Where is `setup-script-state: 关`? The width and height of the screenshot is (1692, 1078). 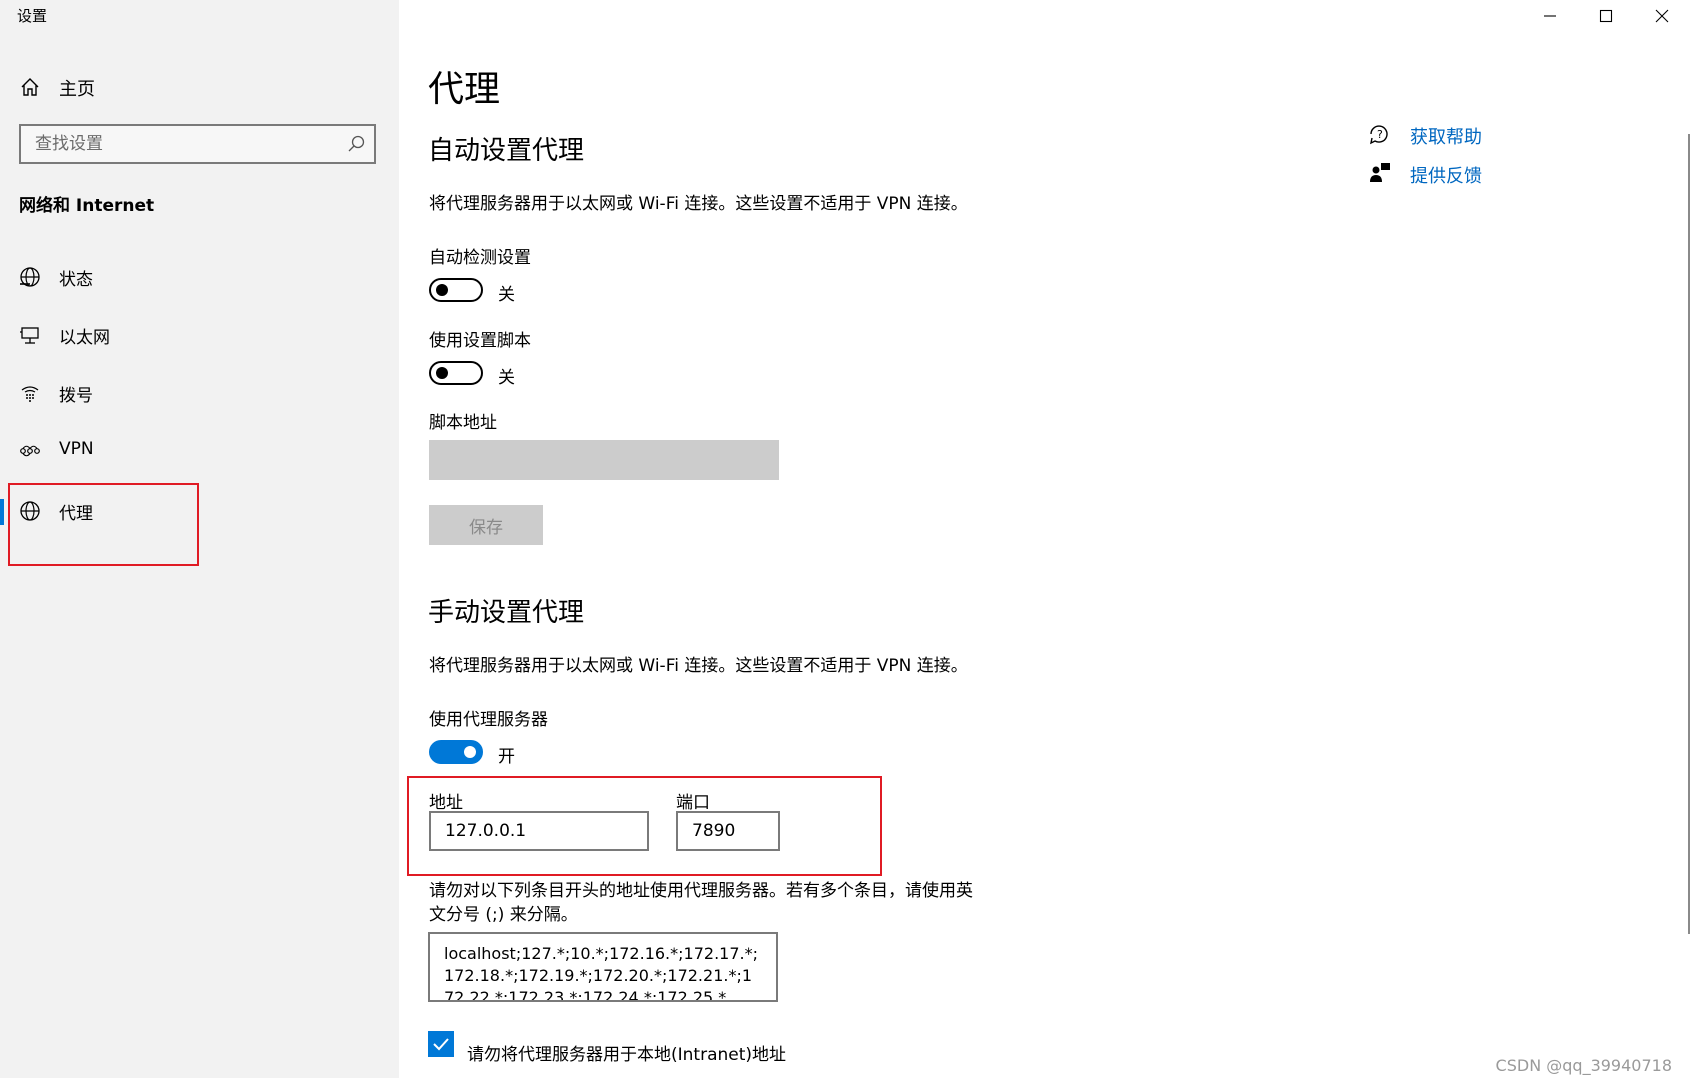 setup-script-state: 关 is located at coordinates (506, 378).